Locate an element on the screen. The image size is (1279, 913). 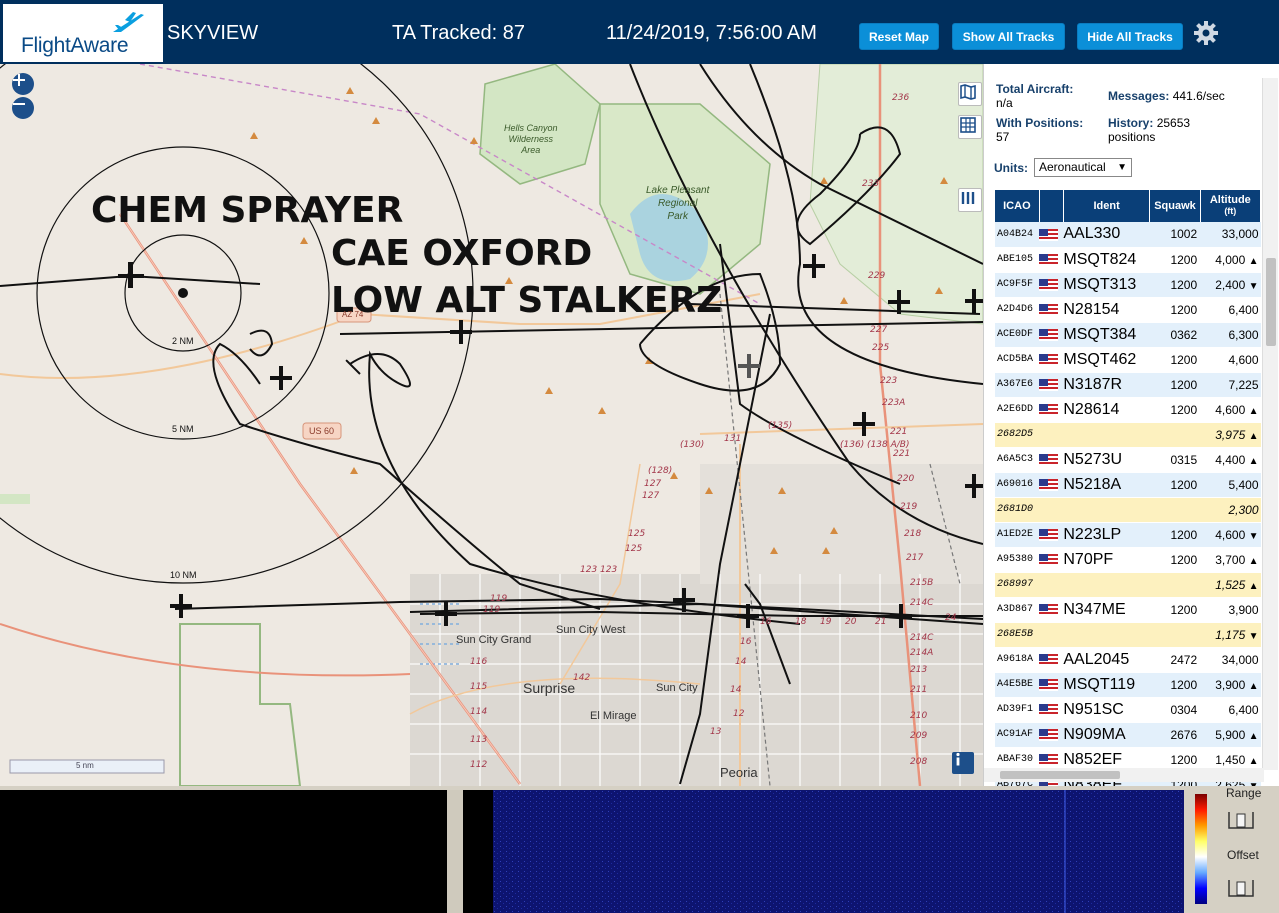
col-header-ident: Ident is located at coordinates (1107, 206).